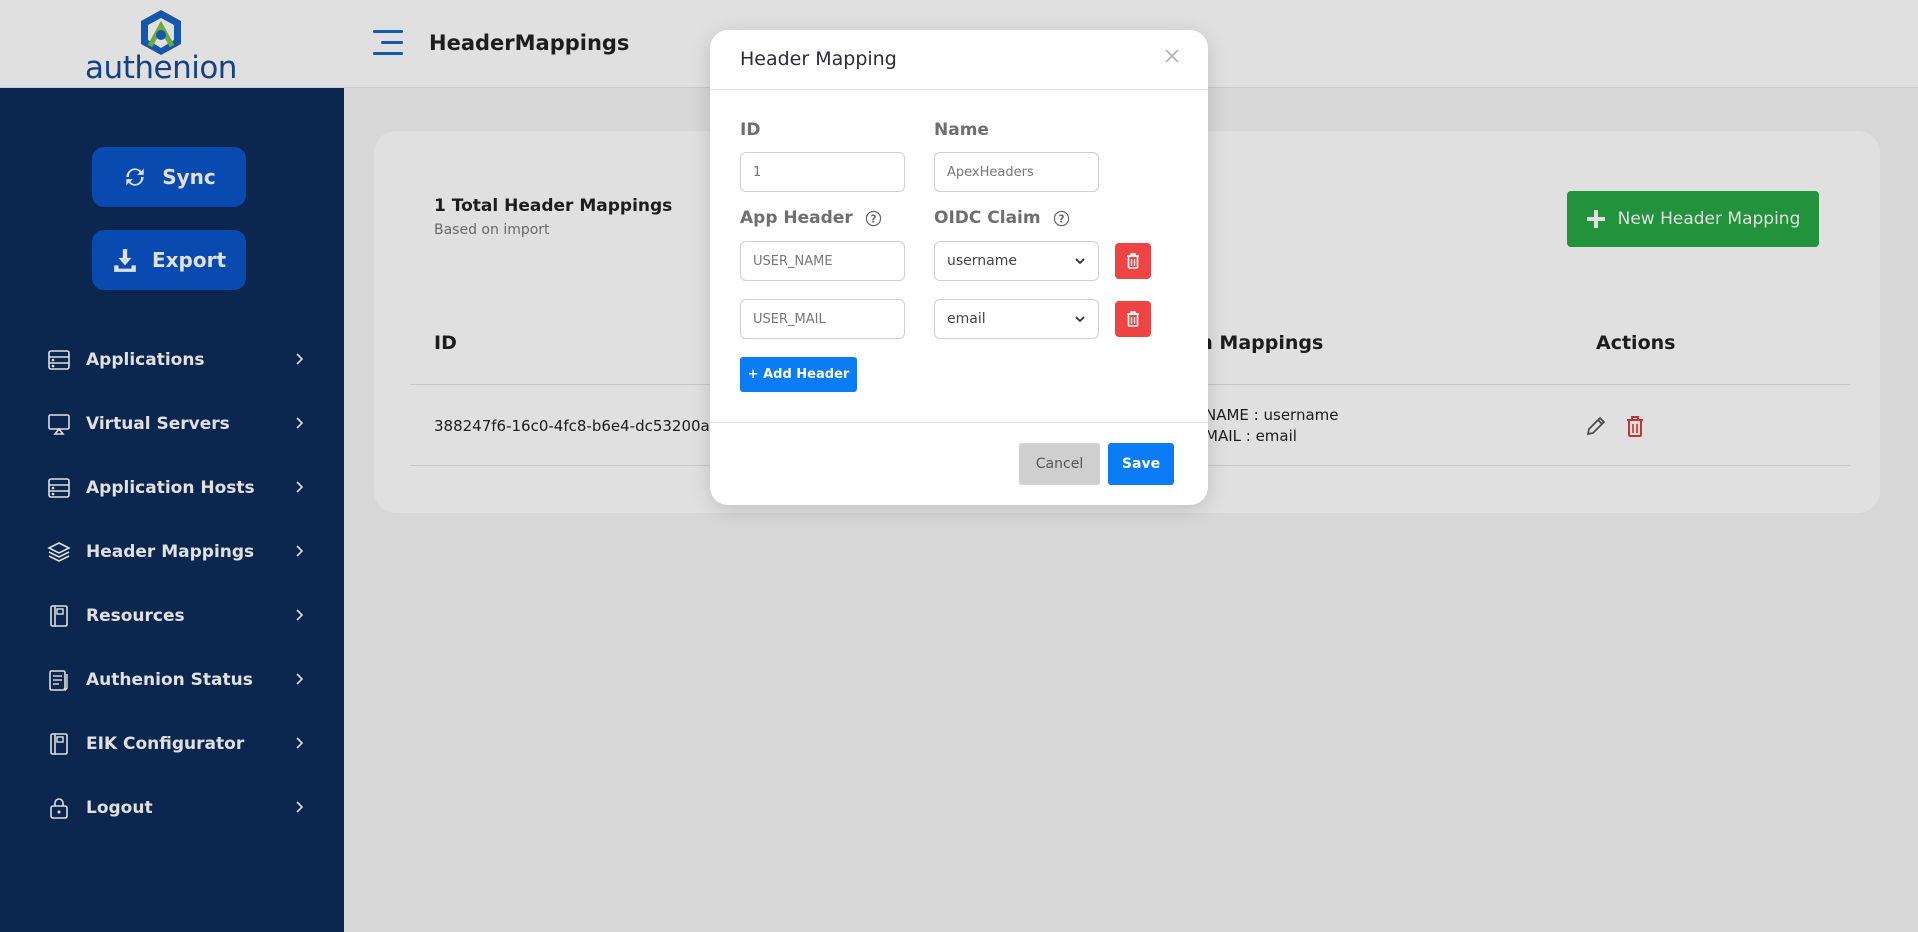 This screenshot has height=932, width=1918. Describe the element at coordinates (822, 319) in the screenshot. I see `app-header-input: USER_MAIL` at that location.